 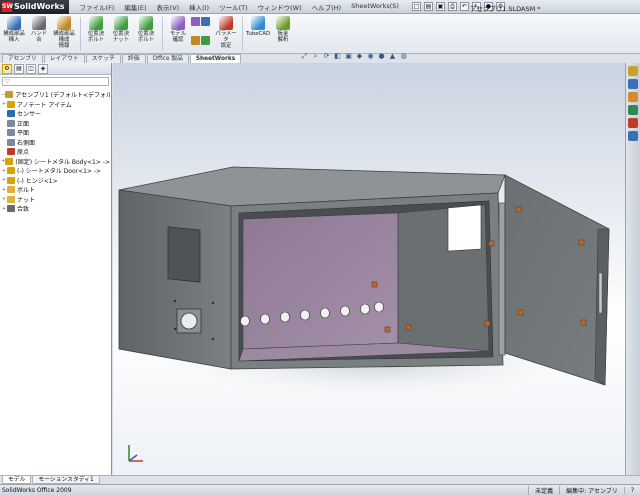 What do you see at coordinates (184, 254) in the screenshot?
I see `side-cutout-window` at bounding box center [184, 254].